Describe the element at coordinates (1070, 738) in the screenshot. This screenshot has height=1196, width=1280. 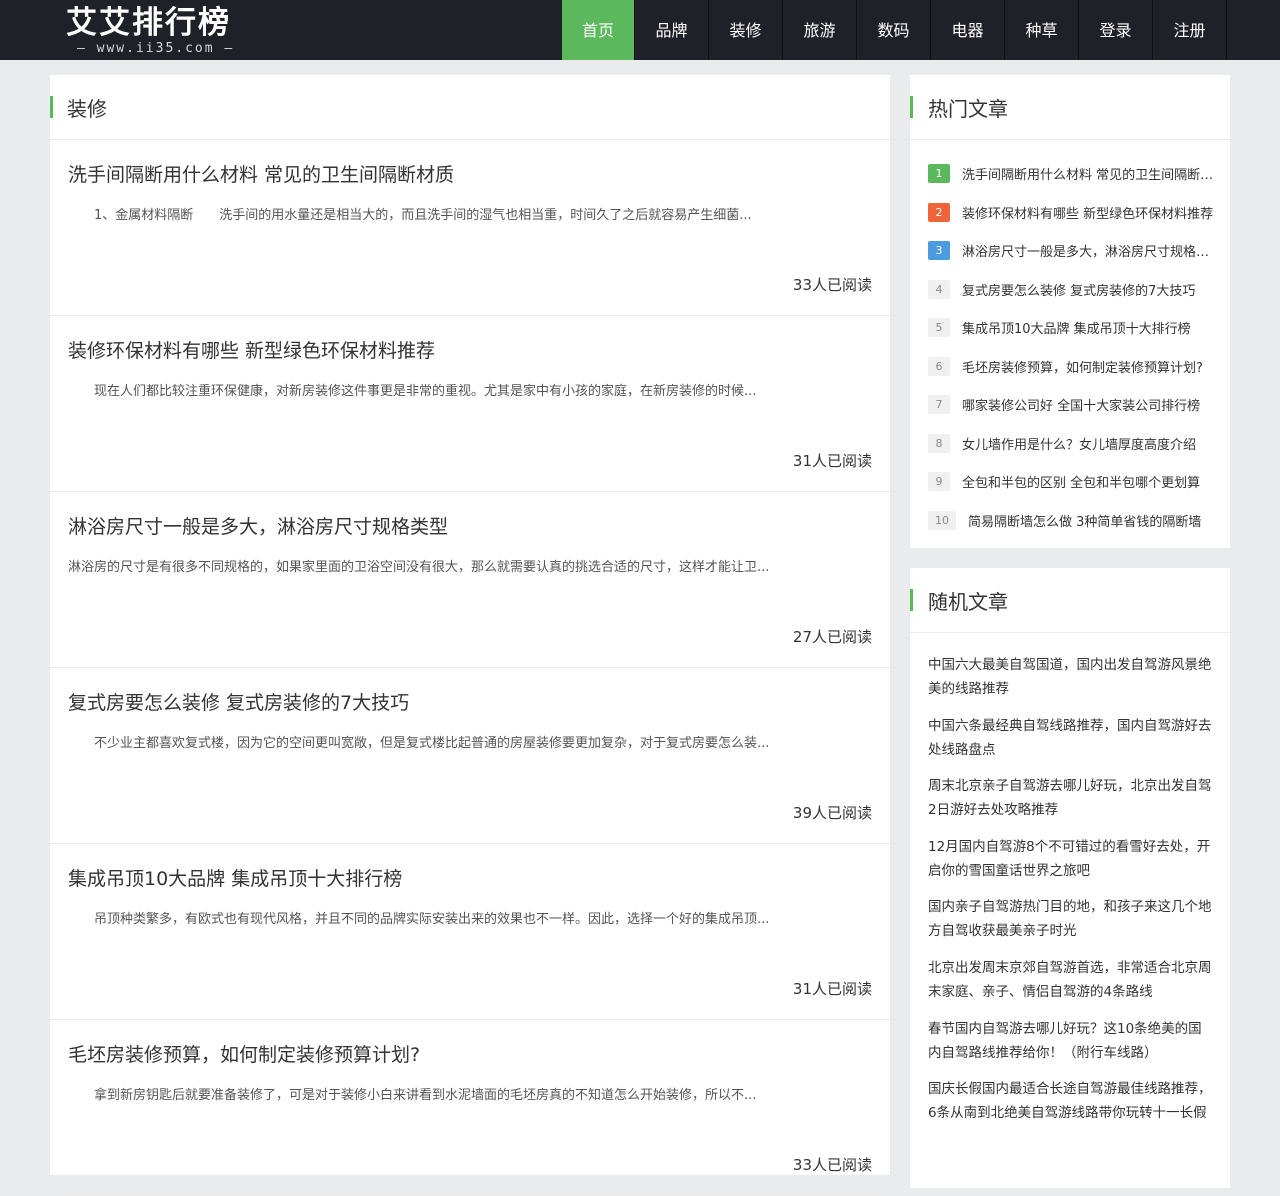
I see `random-item-link: 中国六条最经典自驾线路推荐，国内自驾游好去处线路盘点` at that location.